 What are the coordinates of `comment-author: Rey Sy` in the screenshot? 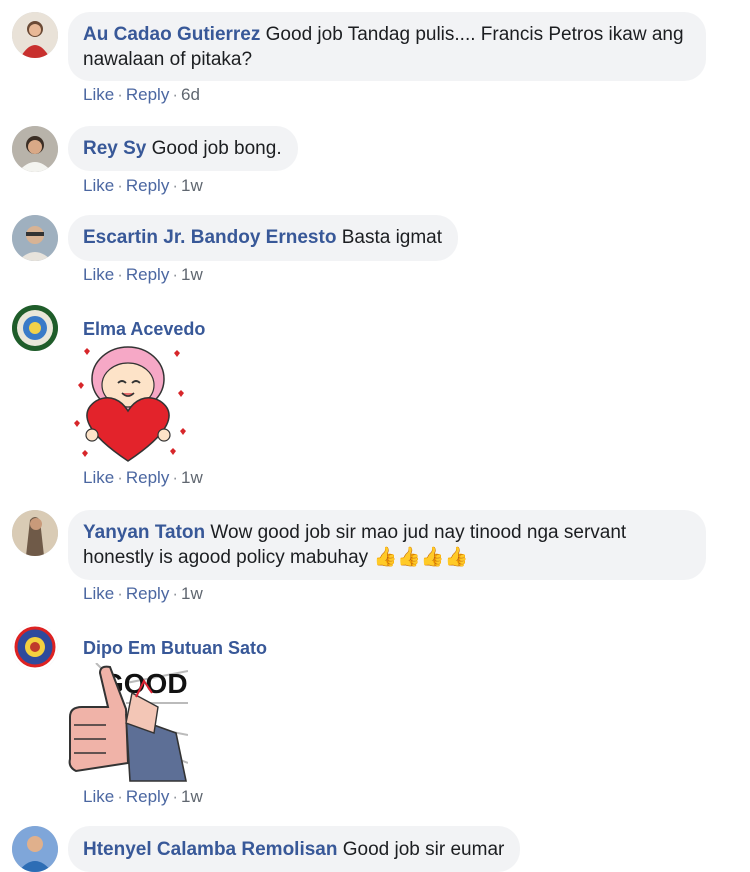 It's located at (114, 148).